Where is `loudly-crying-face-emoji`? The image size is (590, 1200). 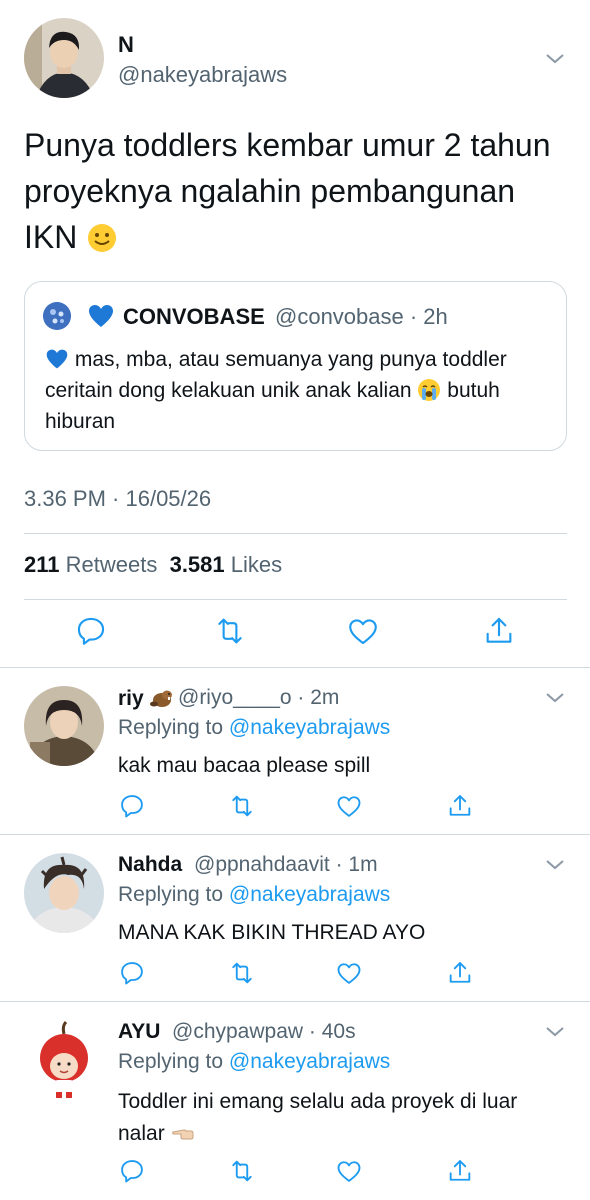 loudly-crying-face-emoji is located at coordinates (429, 390).